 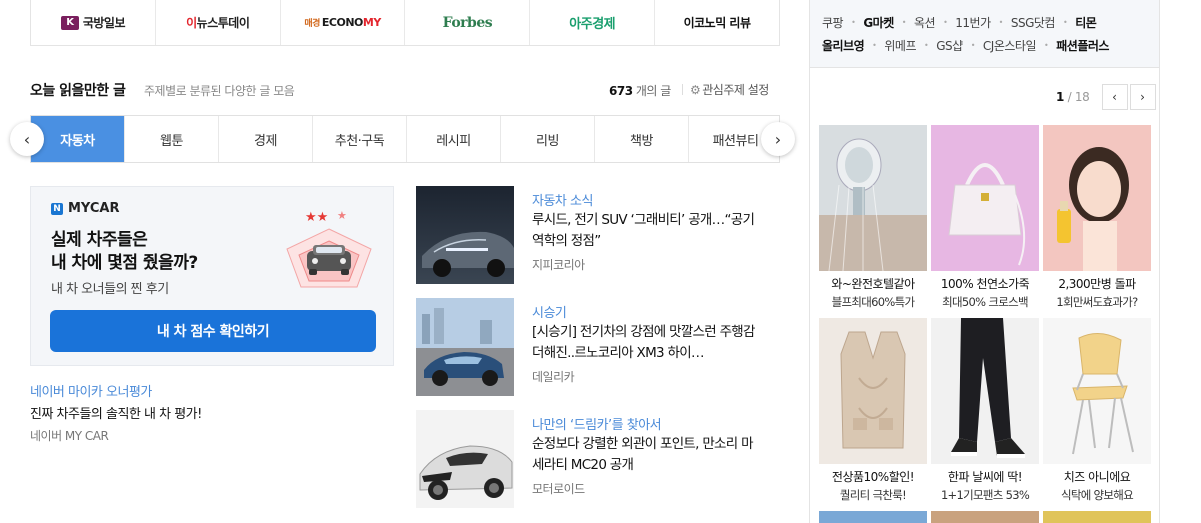 What do you see at coordinates (312, 24) in the screenshot?
I see `press-pre: 매경` at bounding box center [312, 24].